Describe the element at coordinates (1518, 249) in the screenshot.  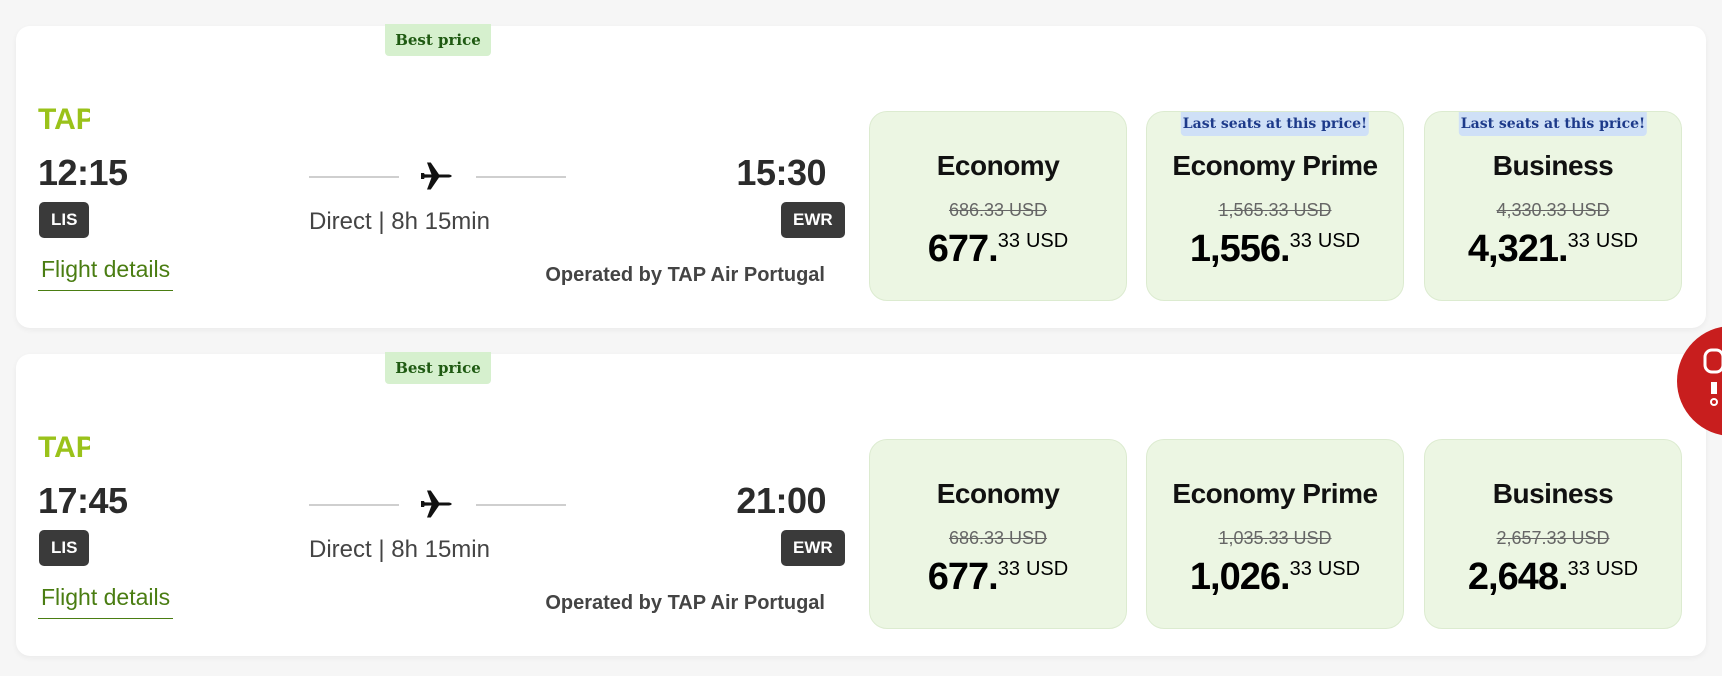
I see `price-main: 4,321.` at that location.